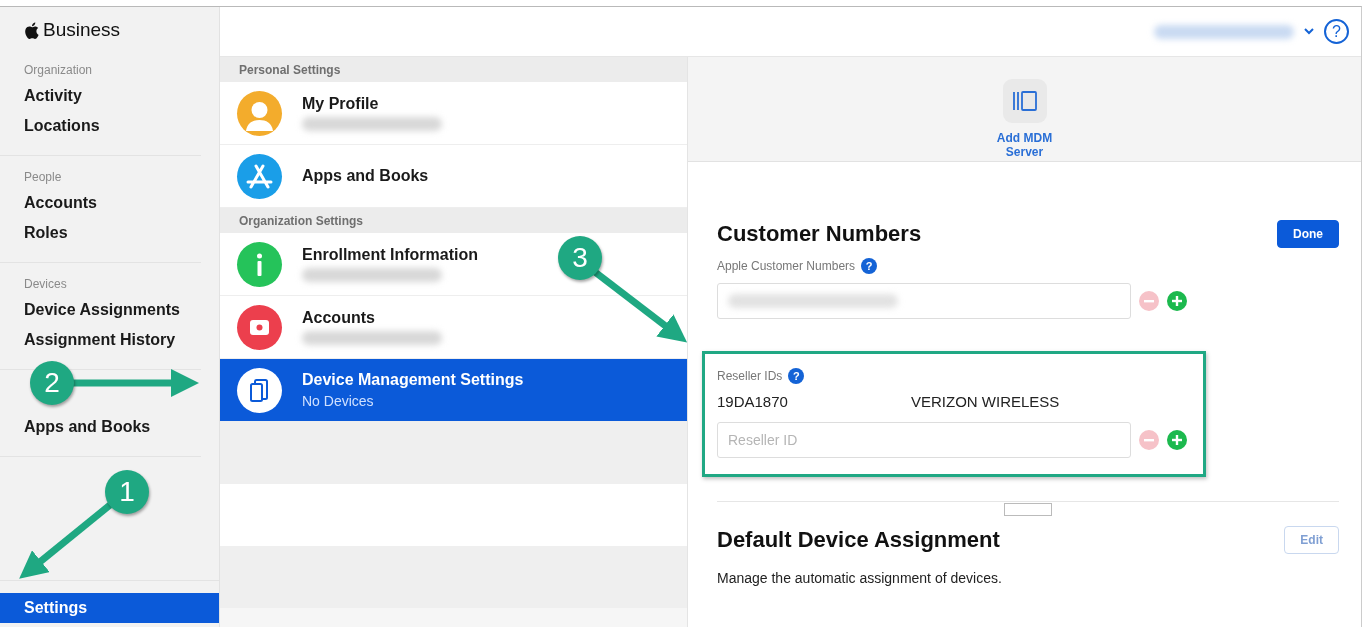  I want to click on row-title: Apps and Books, so click(365, 176).